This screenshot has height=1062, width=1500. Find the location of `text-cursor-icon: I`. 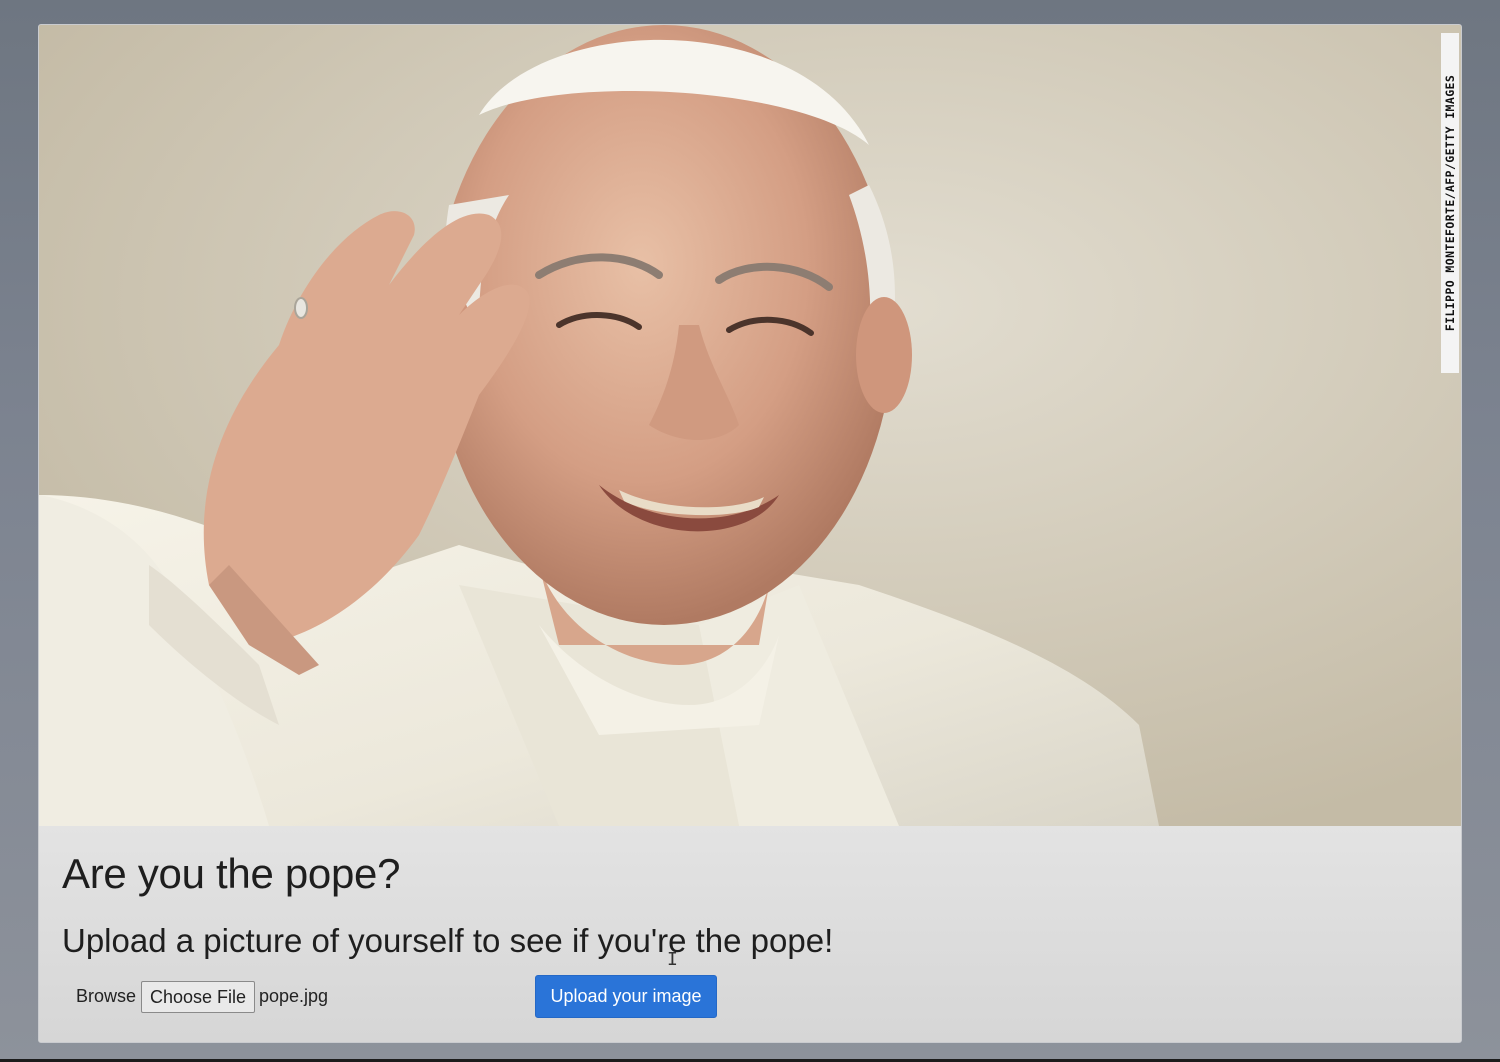

text-cursor-icon: I is located at coordinates (672, 959).